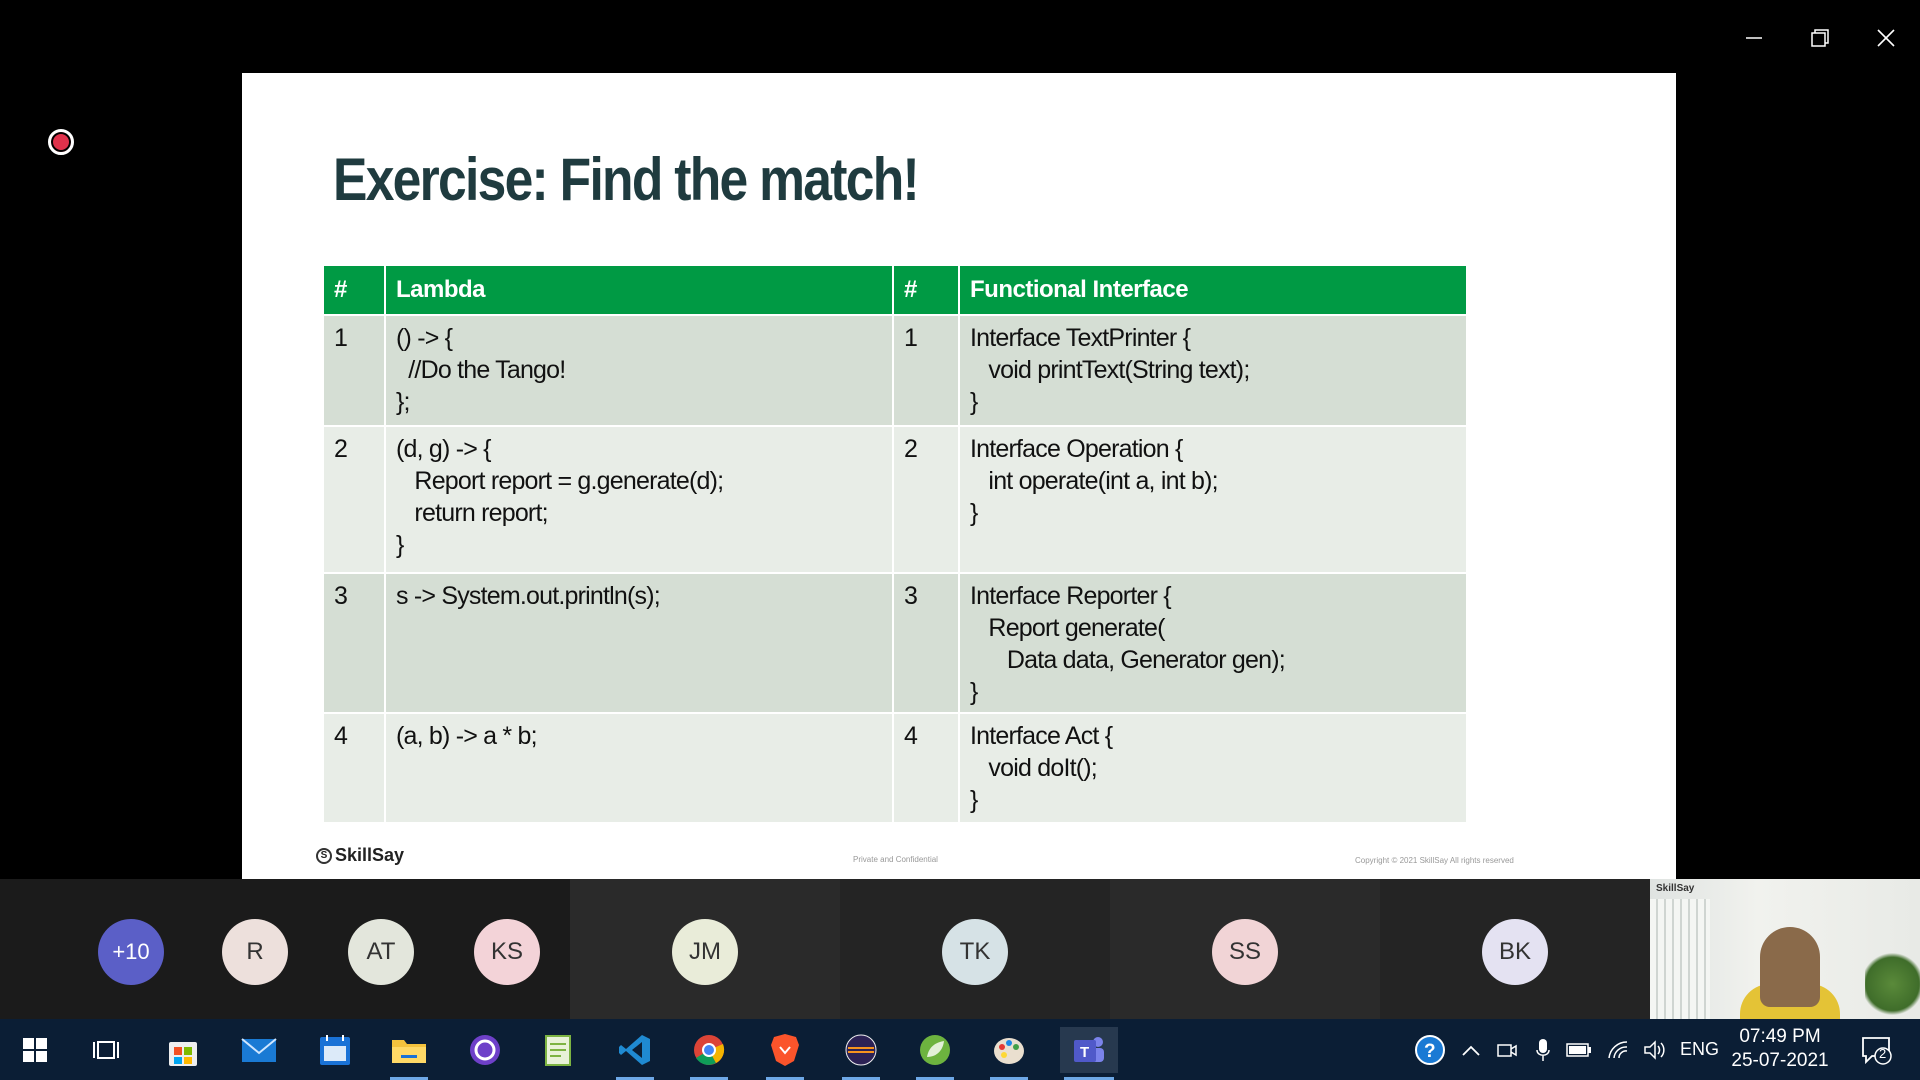 The image size is (1920, 1080). What do you see at coordinates (1675, 888) in the screenshot?
I see `self-view-tag: SkillSay` at bounding box center [1675, 888].